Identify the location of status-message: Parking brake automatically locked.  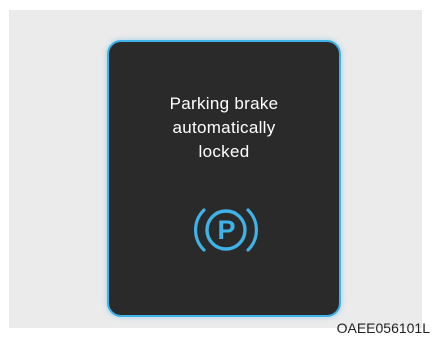
(224, 128).